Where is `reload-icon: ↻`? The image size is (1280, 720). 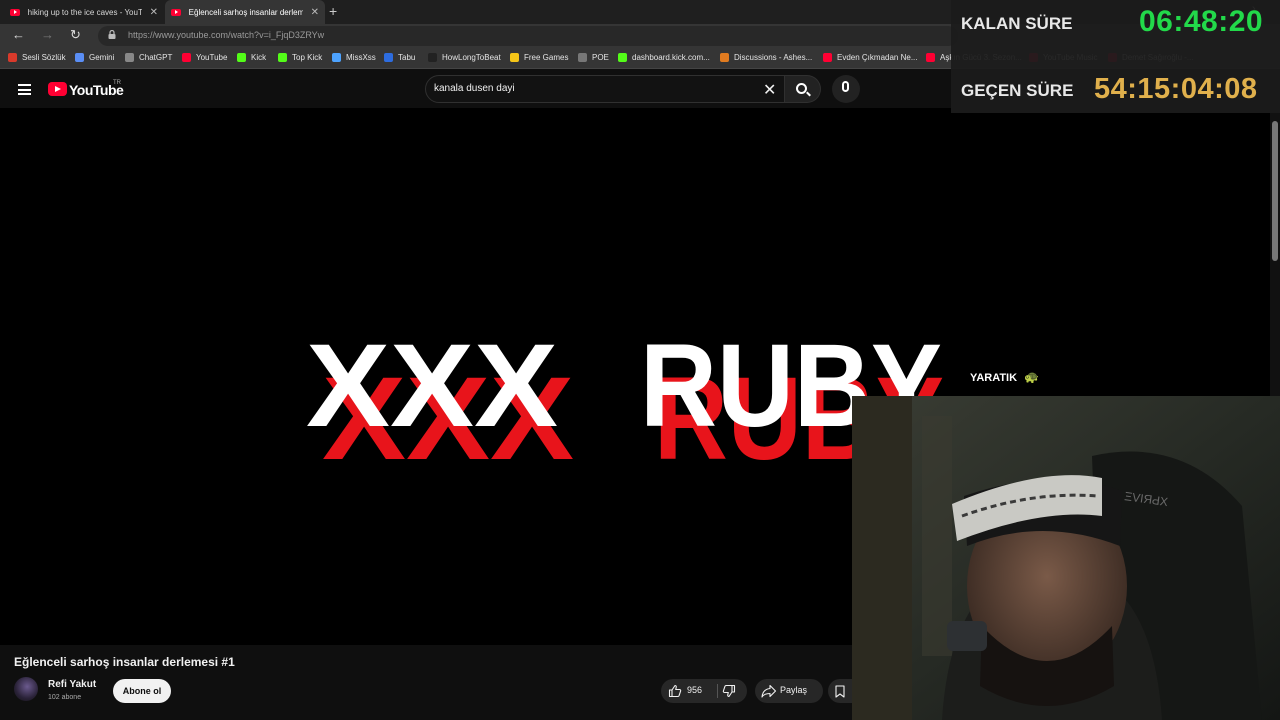 reload-icon: ↻ is located at coordinates (75, 35).